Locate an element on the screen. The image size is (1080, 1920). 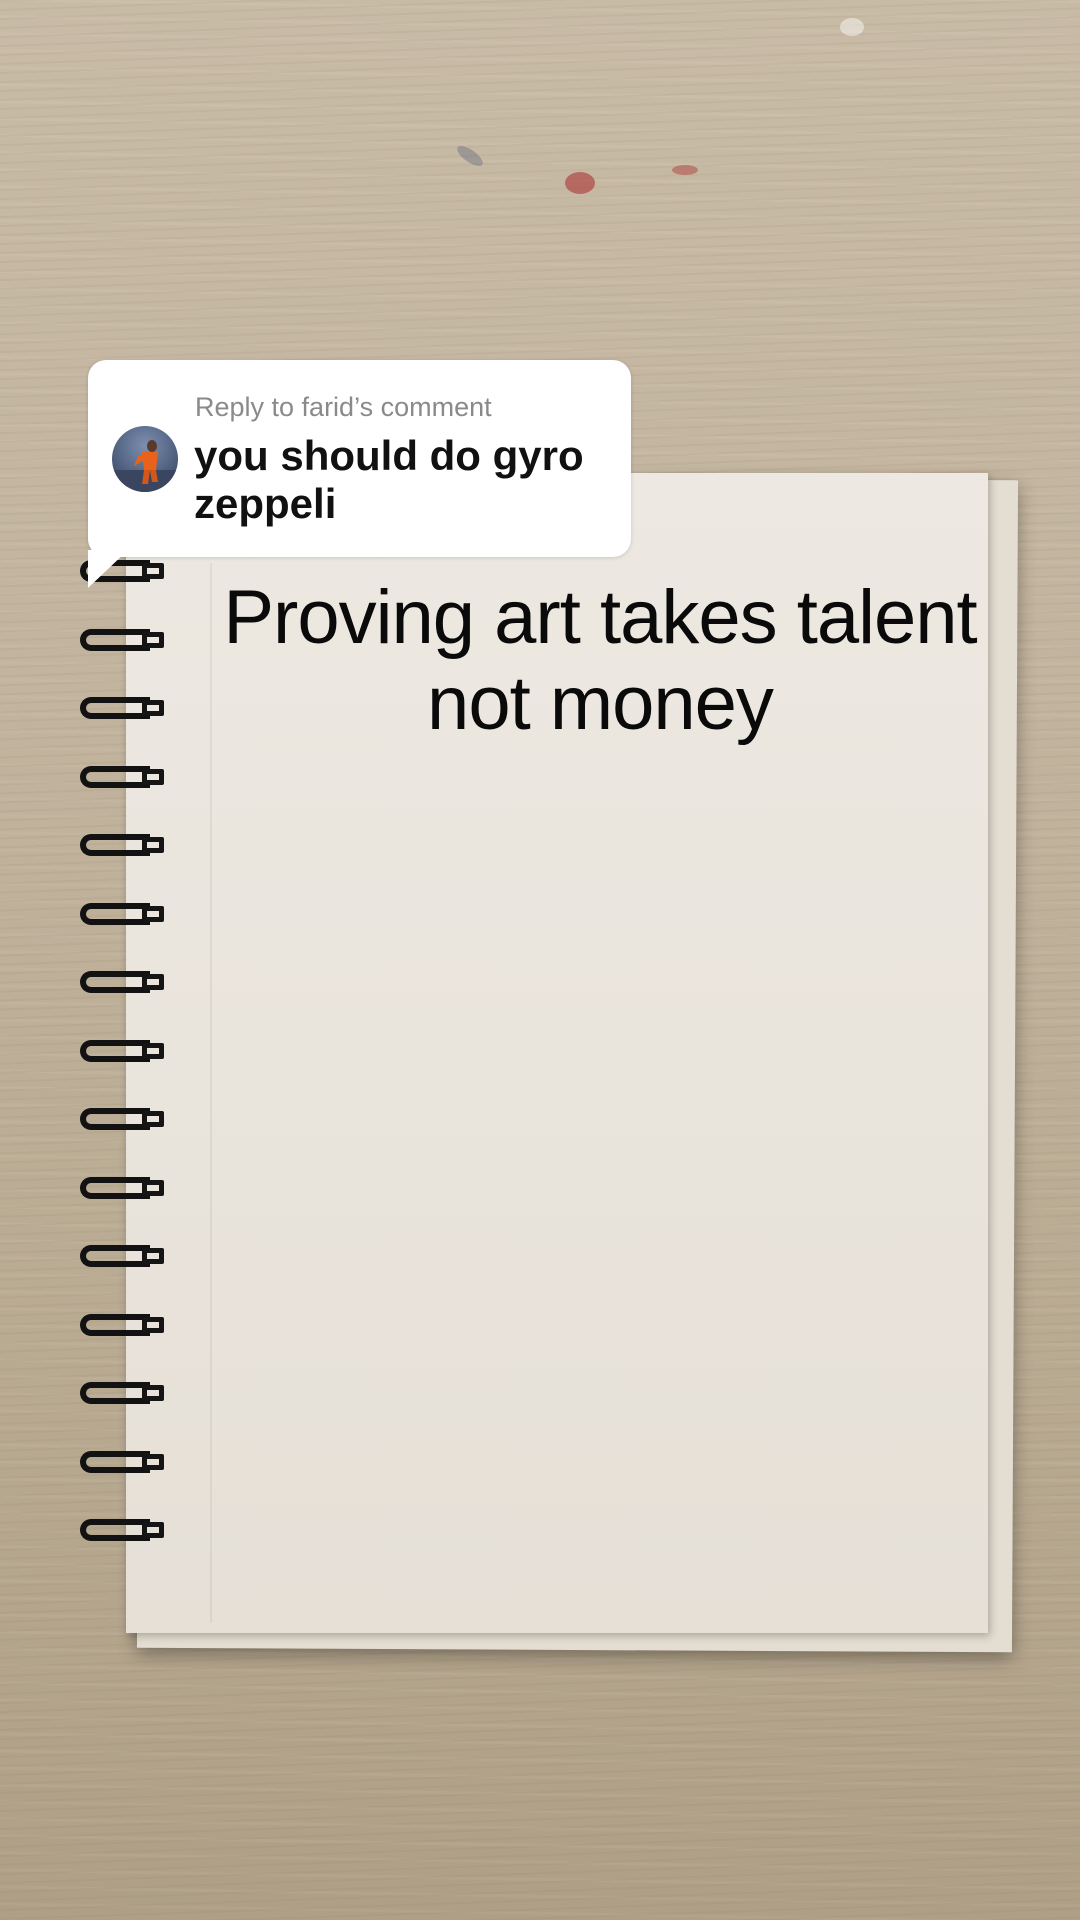
reply-comment-text: you should do gyro zeppeli is located at coordinates (389, 479).